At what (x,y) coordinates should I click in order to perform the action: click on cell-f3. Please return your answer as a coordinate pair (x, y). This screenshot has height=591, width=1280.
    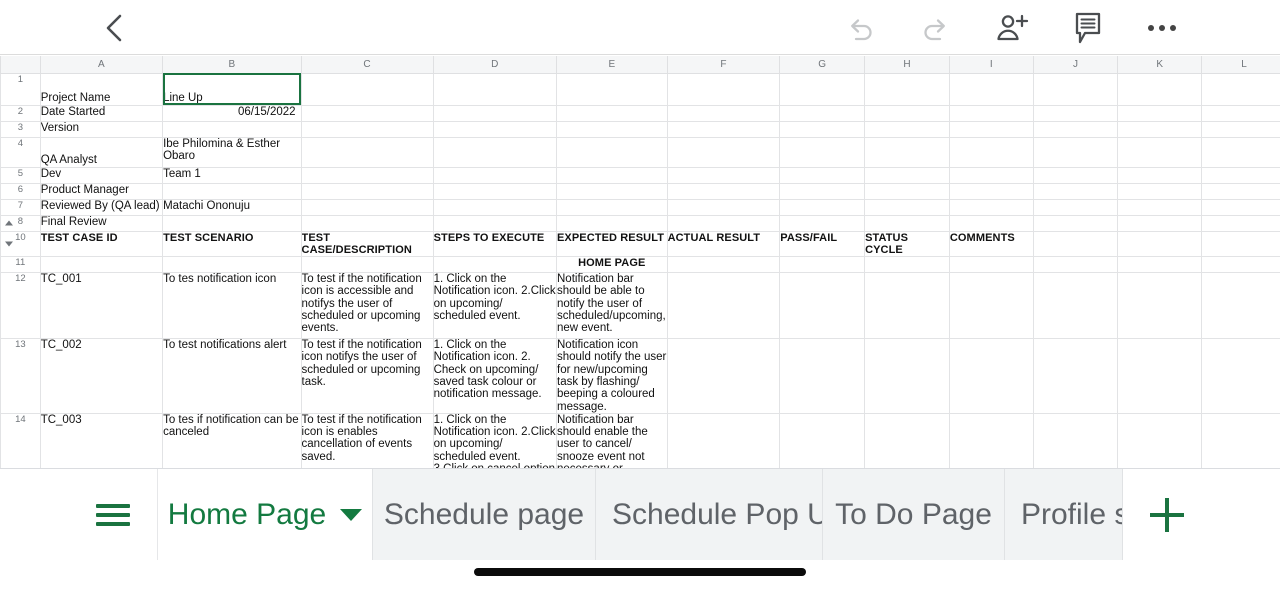
    Looking at the image, I should click on (723, 129).